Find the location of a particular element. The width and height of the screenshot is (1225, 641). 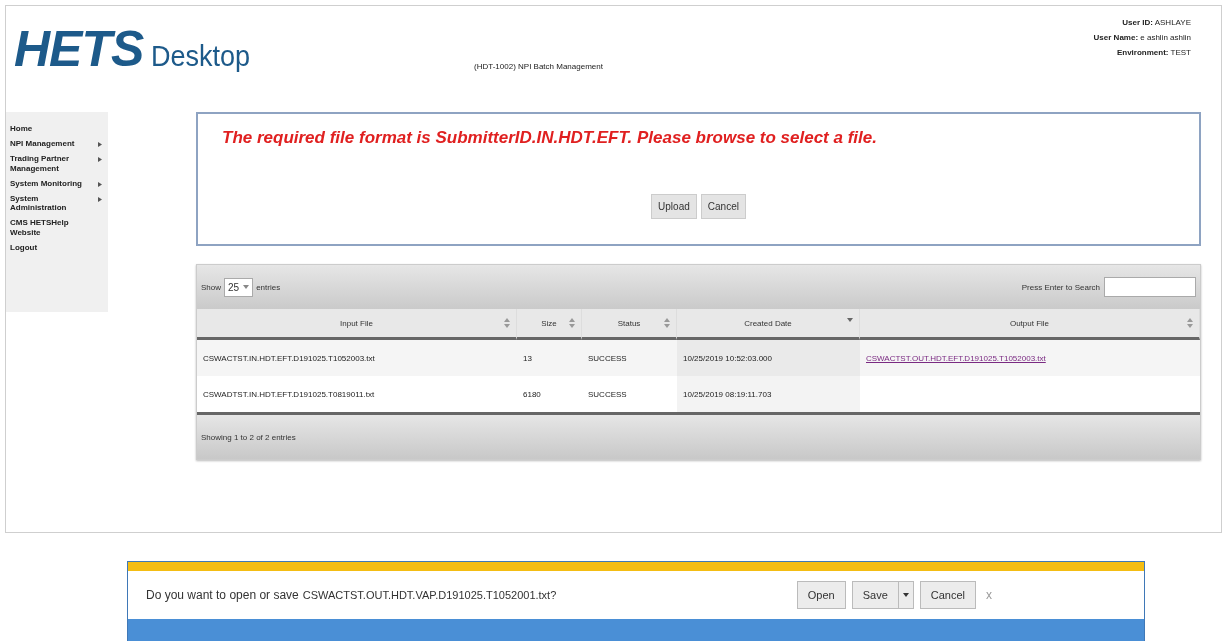

search-field is located at coordinates (1150, 287).